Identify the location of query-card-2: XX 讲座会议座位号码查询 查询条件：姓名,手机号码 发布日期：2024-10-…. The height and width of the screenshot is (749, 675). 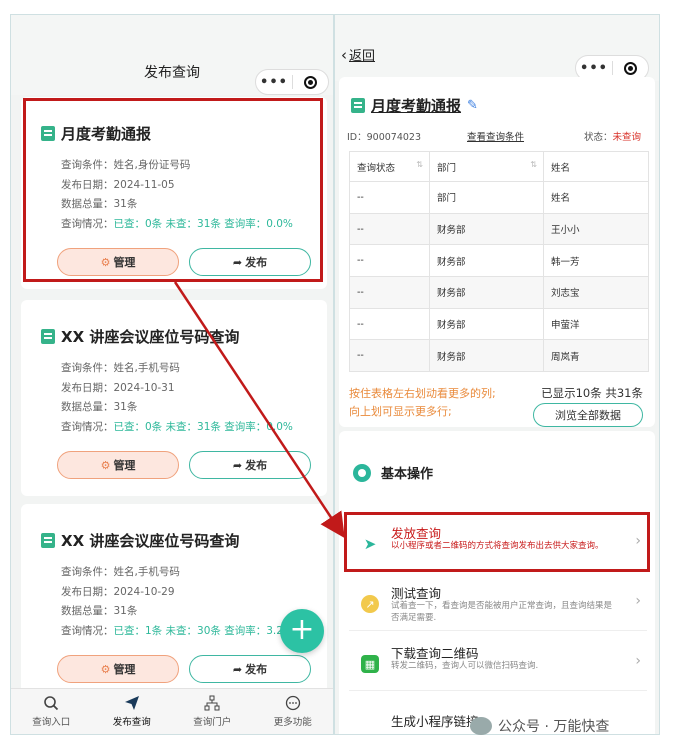
(174, 398).